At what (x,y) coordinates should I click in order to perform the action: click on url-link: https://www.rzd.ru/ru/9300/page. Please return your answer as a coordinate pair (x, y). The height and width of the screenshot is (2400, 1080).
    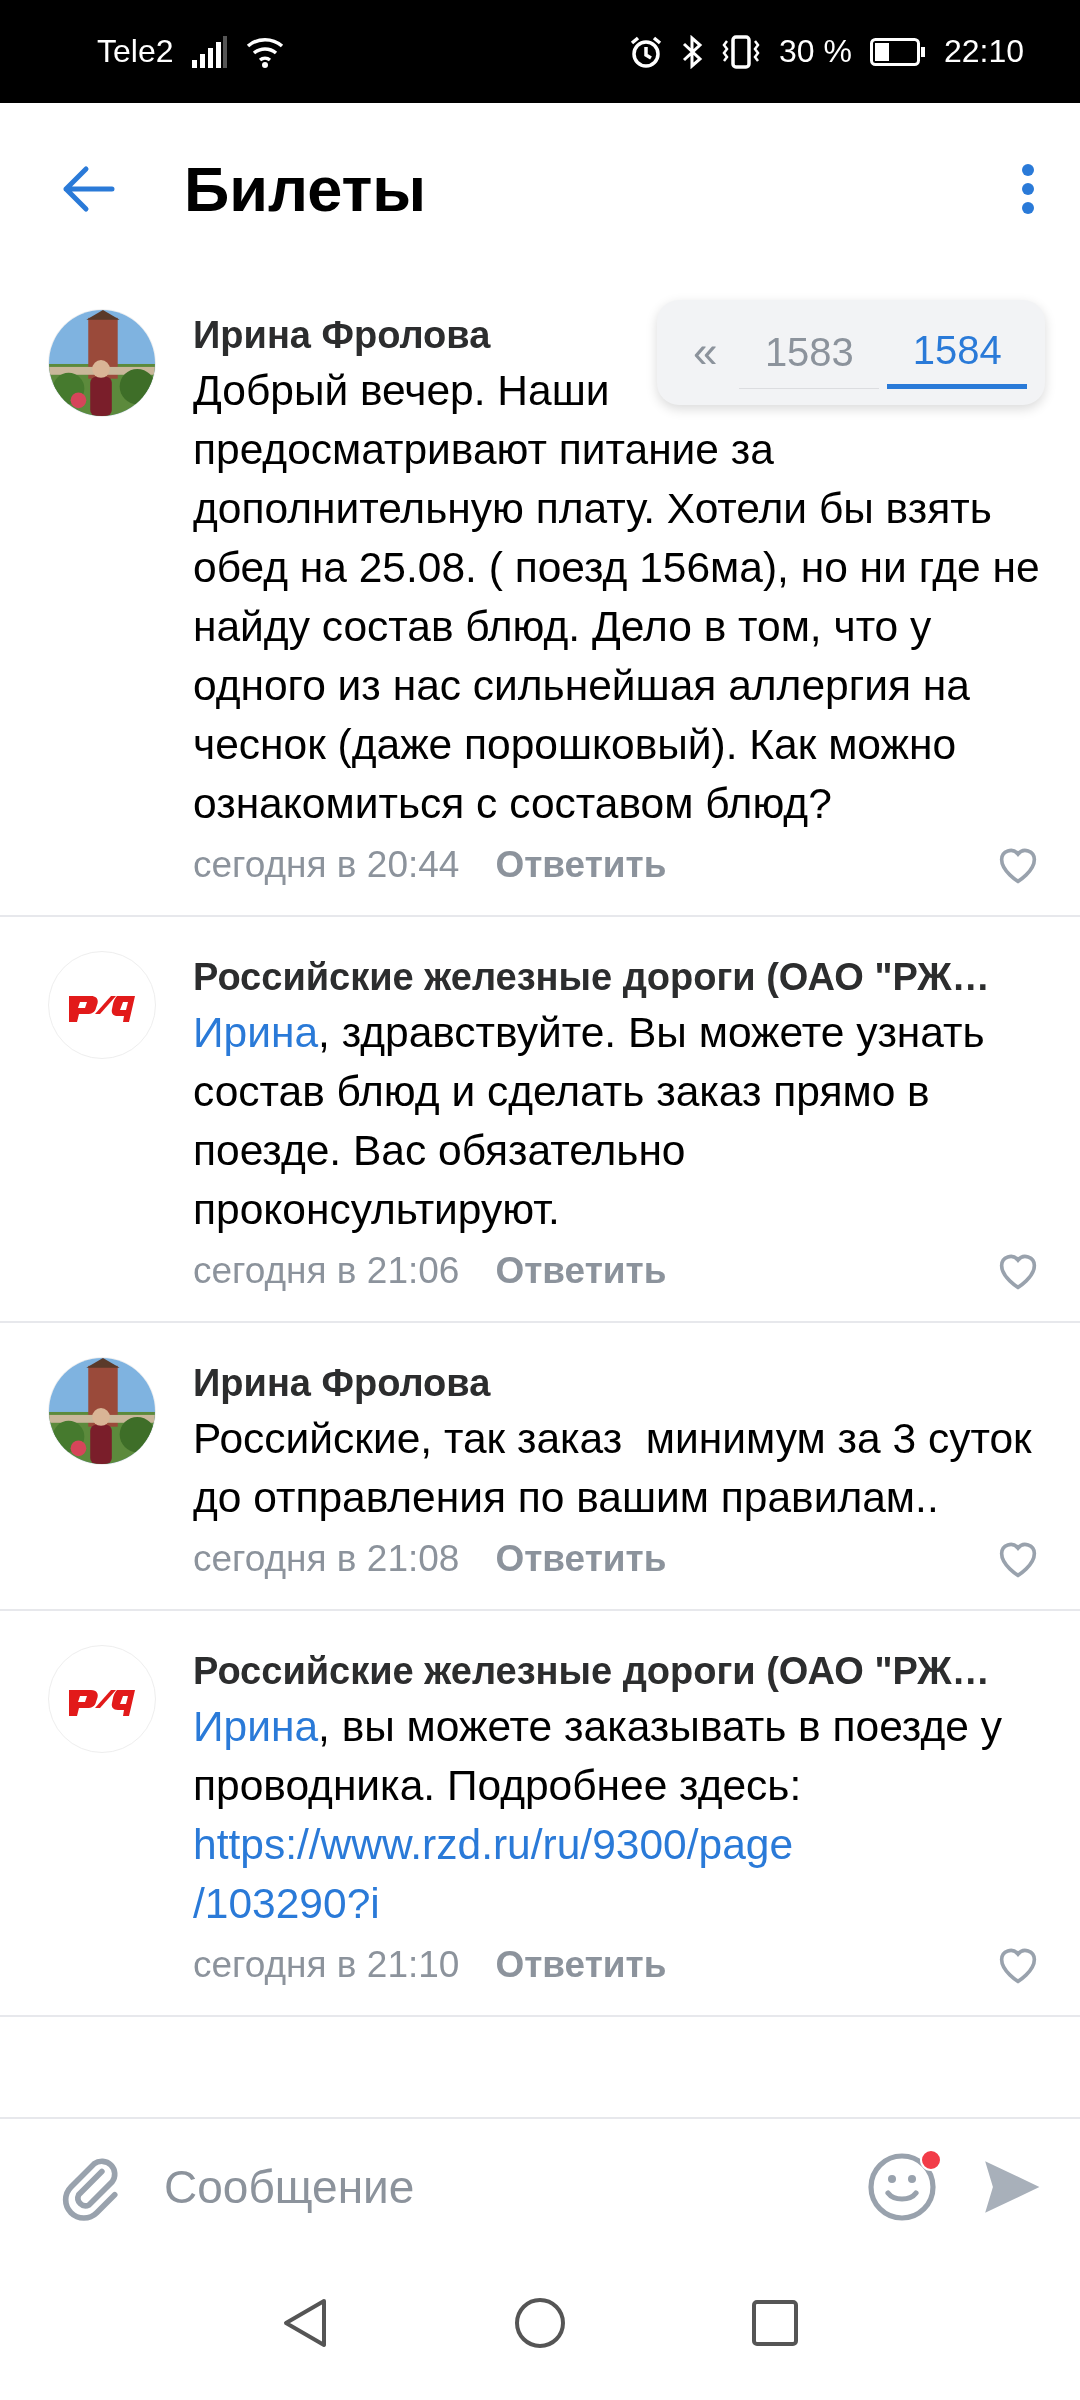
    Looking at the image, I should click on (493, 1844).